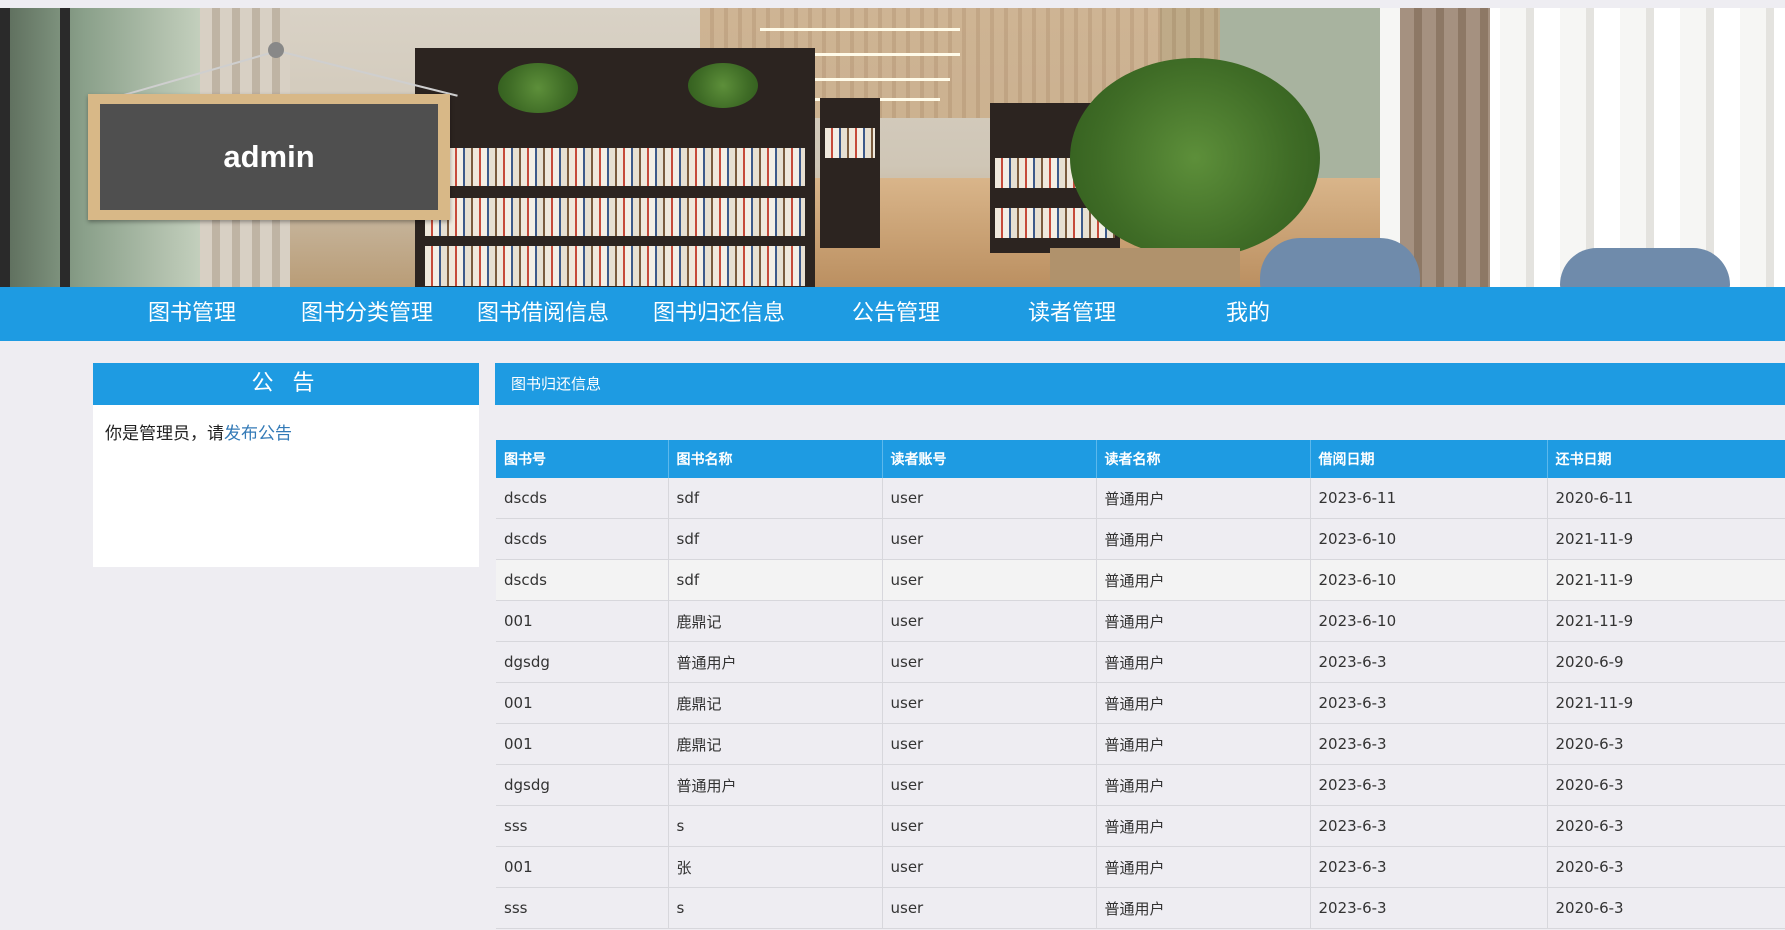 The height and width of the screenshot is (930, 1785). I want to click on column-header-reader-name: 读者名称, so click(1203, 459).